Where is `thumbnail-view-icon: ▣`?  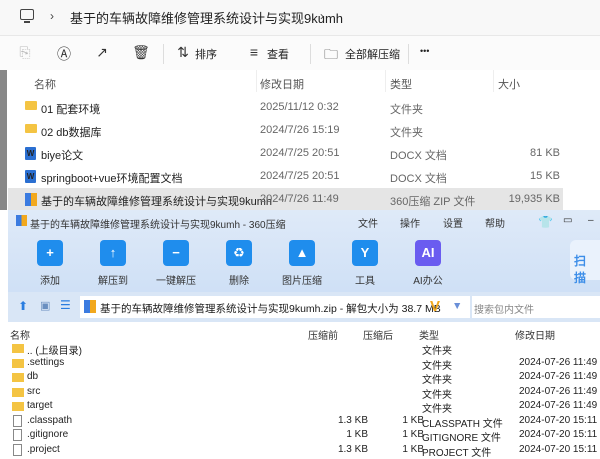 thumbnail-view-icon: ▣ is located at coordinates (45, 305).